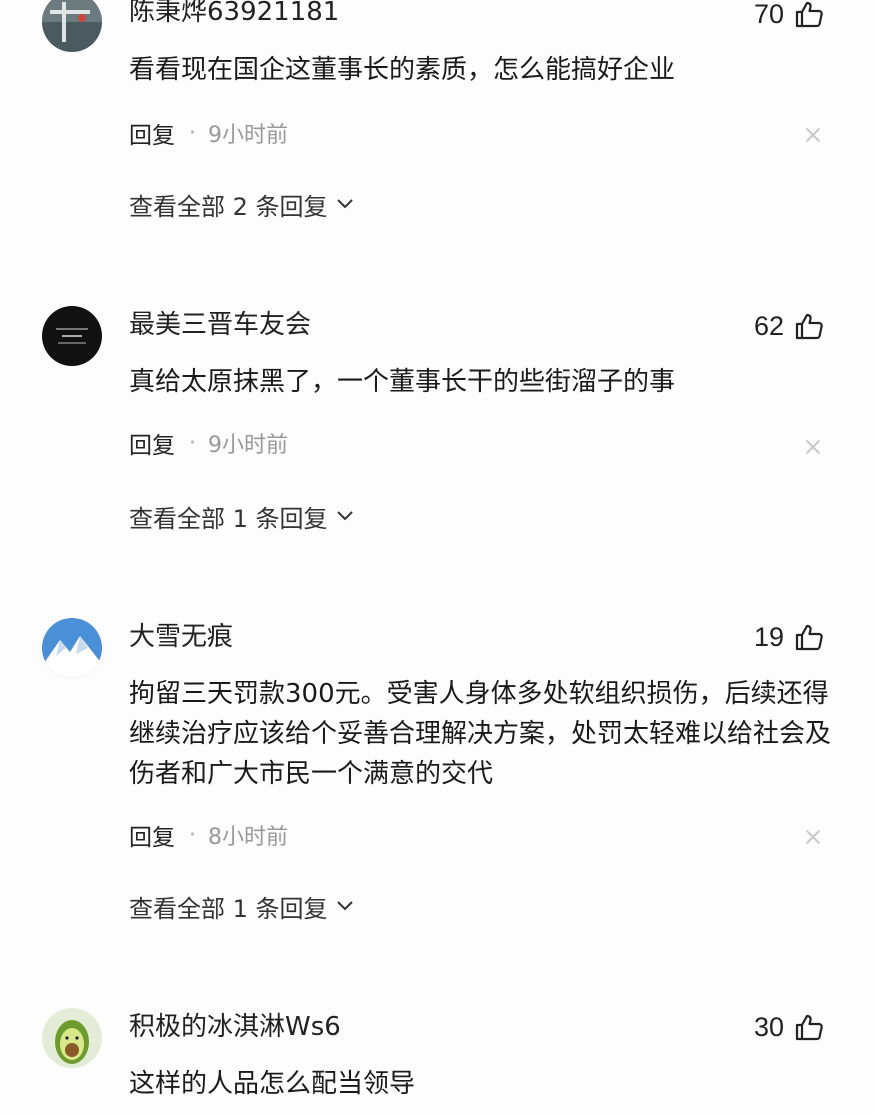 This screenshot has width=876, height=1116. Describe the element at coordinates (768, 325) in the screenshot. I see `like-count: 62` at that location.